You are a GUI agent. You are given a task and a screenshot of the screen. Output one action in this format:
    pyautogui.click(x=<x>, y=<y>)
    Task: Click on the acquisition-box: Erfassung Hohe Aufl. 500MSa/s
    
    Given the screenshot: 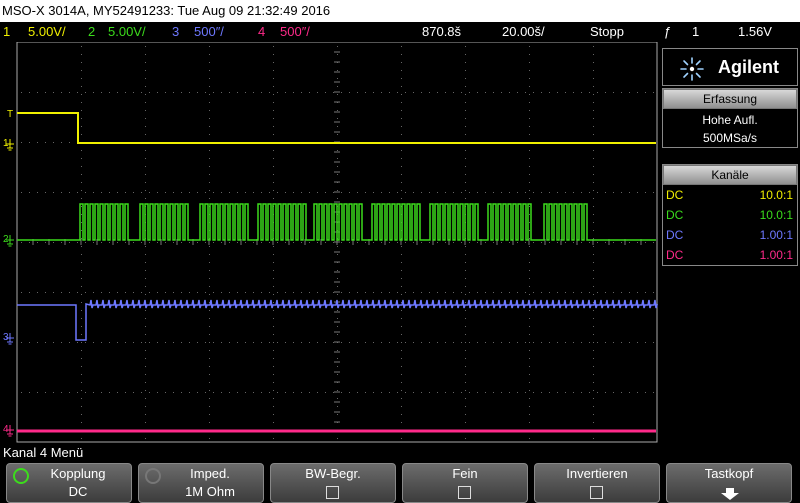 What is the action you would take?
    pyautogui.click(x=730, y=118)
    